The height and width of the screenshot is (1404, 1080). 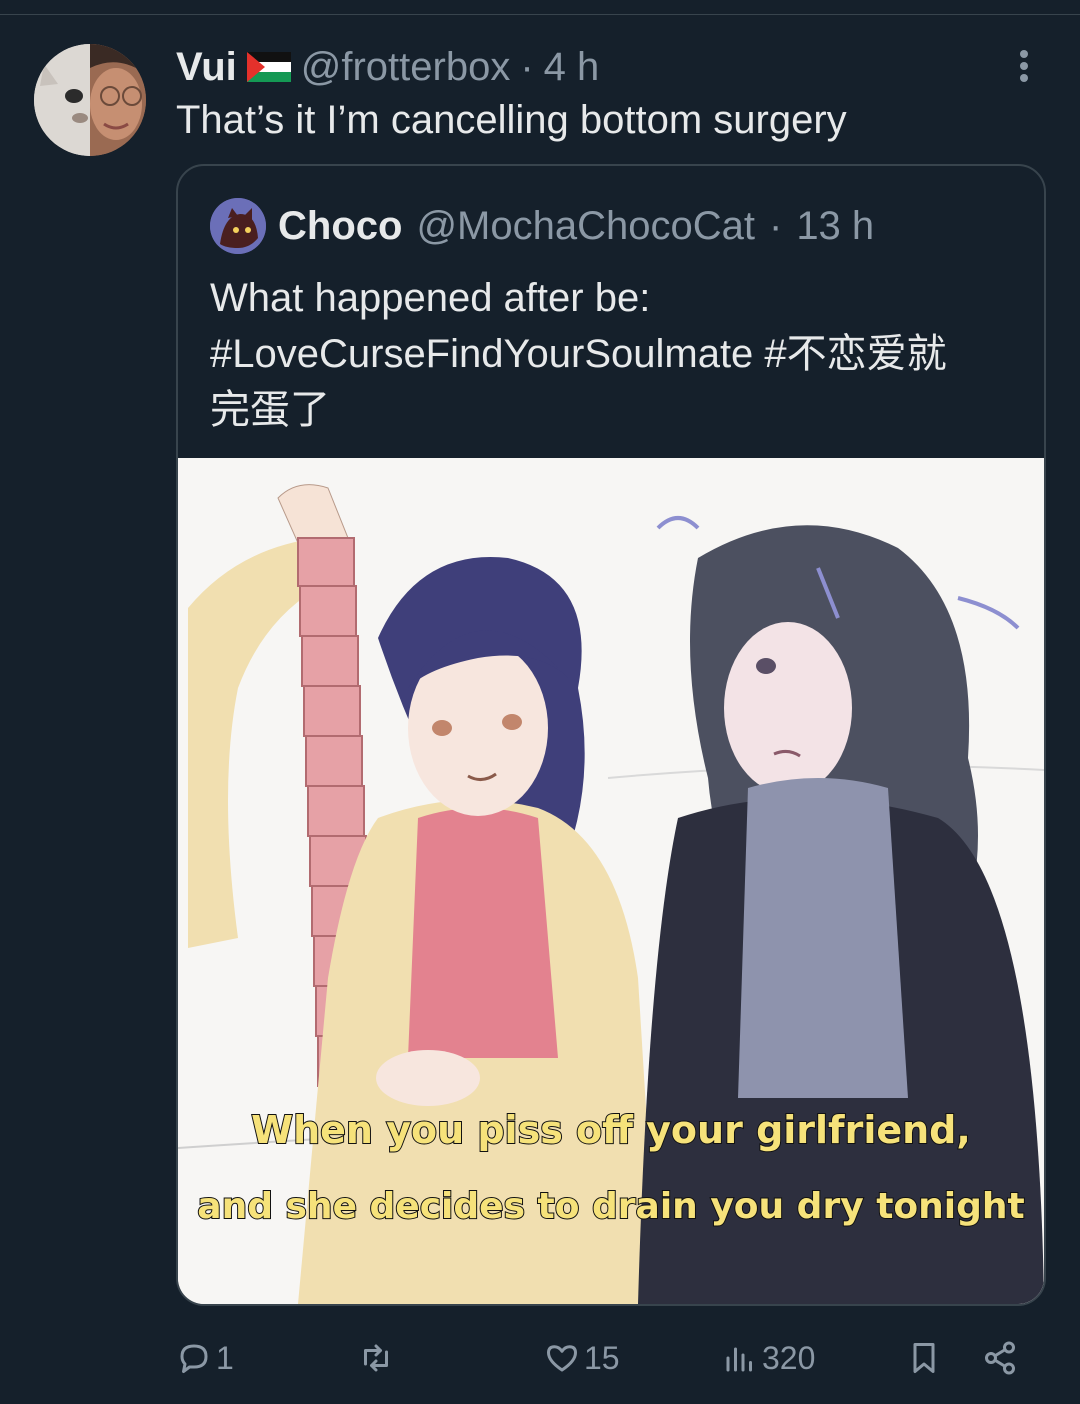 What do you see at coordinates (511, 120) in the screenshot?
I see `post-text: That’s it I’m cancelling bottom surgery` at bounding box center [511, 120].